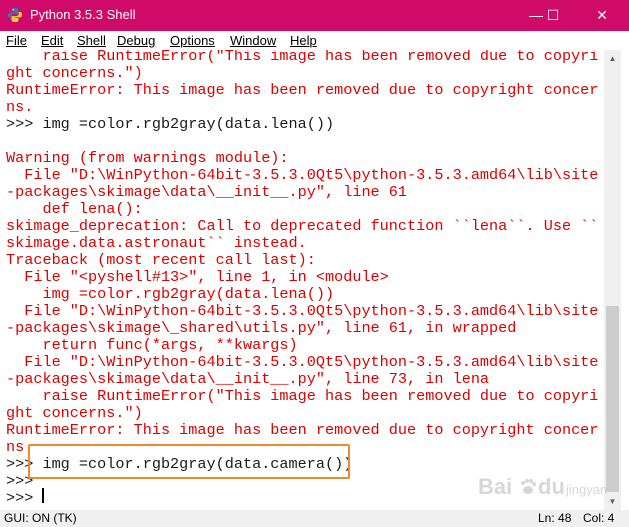 This screenshot has height=527, width=629. What do you see at coordinates (612, 399) in the screenshot?
I see `scrollbar-thumb` at bounding box center [612, 399].